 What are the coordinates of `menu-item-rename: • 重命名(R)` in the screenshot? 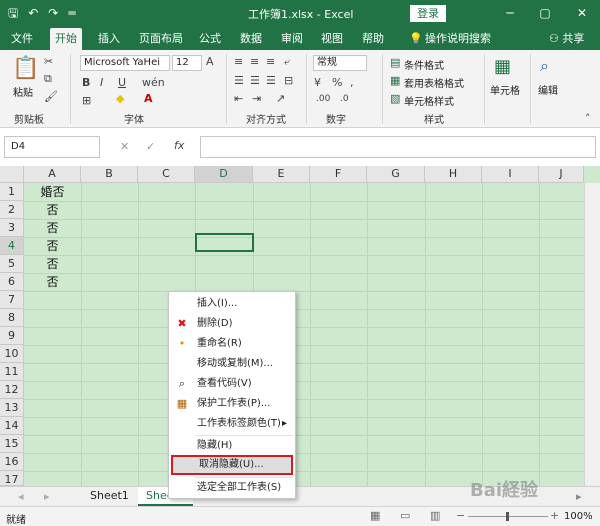 It's located at (232, 344).